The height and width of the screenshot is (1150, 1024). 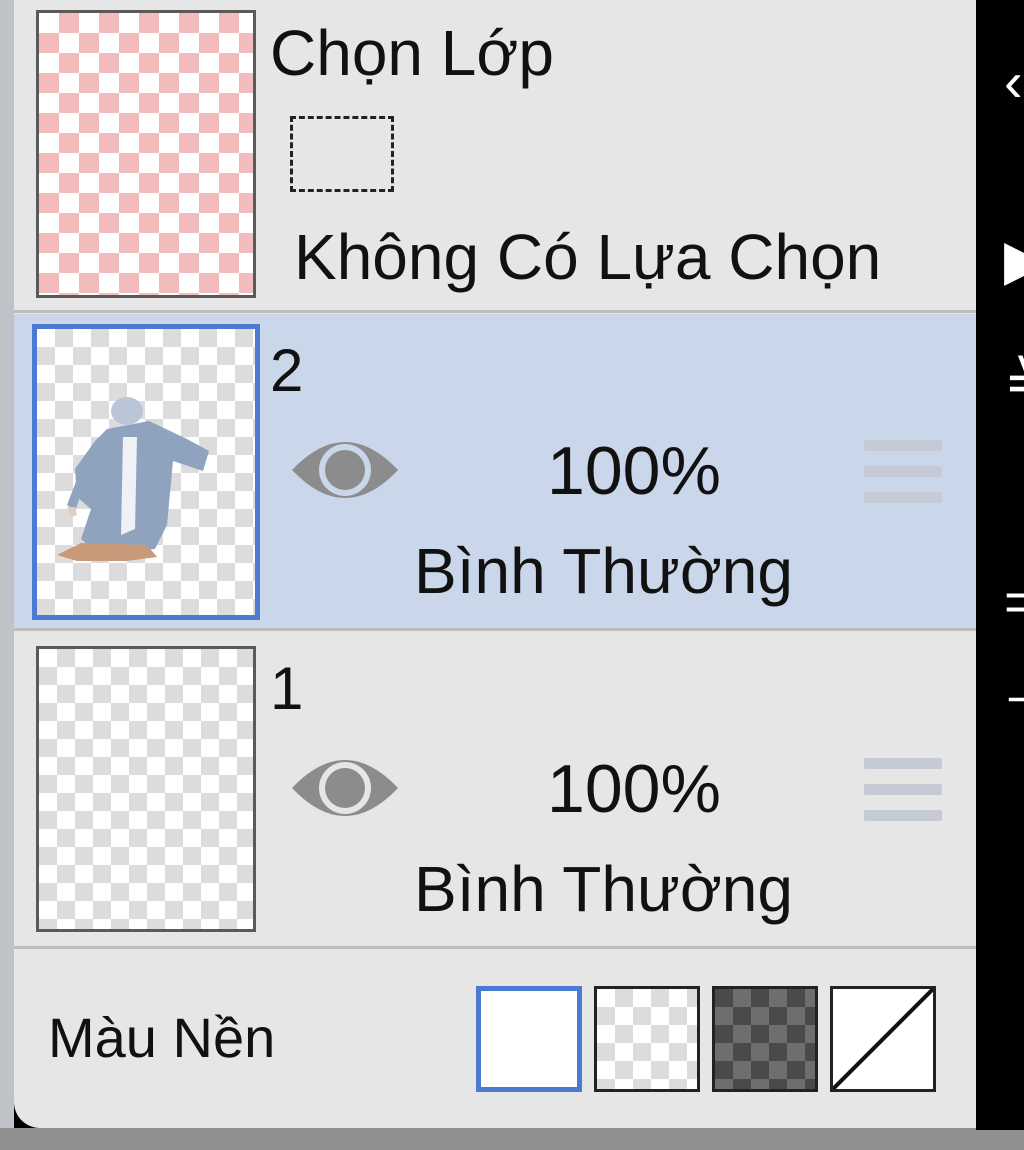 What do you see at coordinates (529, 1039) in the screenshot?
I see `white-swatch` at bounding box center [529, 1039].